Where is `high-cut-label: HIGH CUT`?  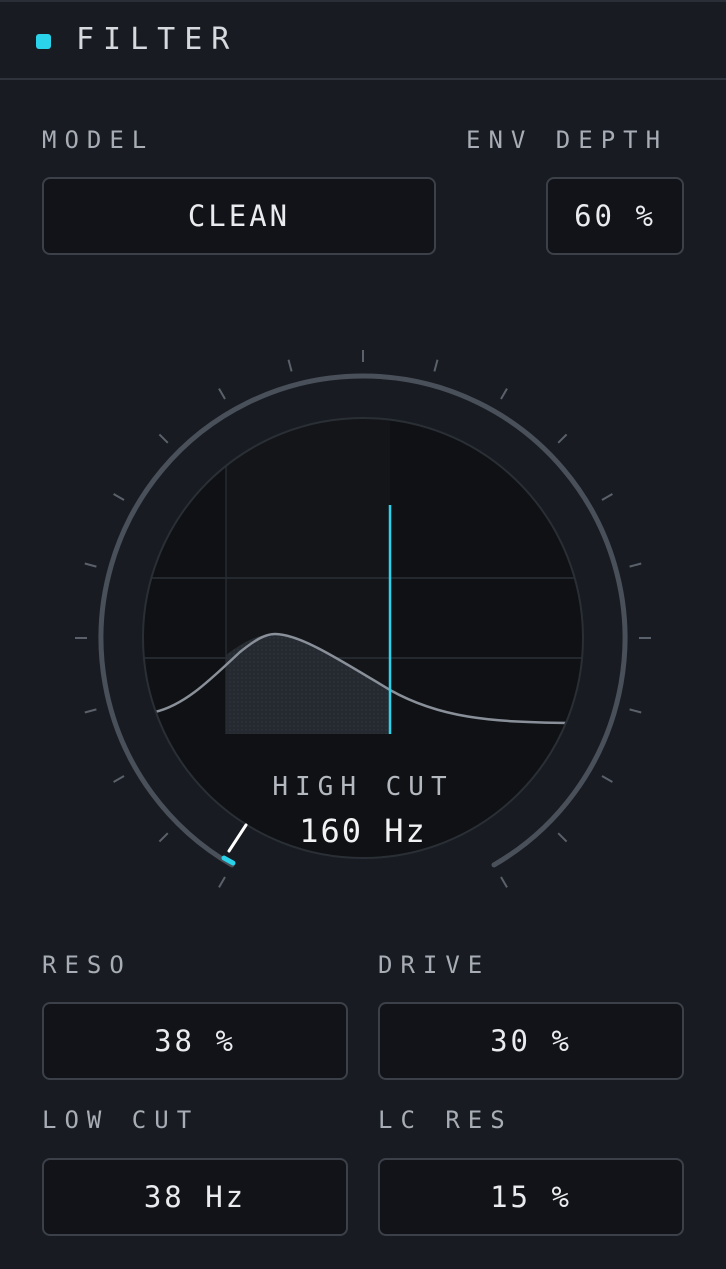 high-cut-label: HIGH CUT is located at coordinates (363, 787).